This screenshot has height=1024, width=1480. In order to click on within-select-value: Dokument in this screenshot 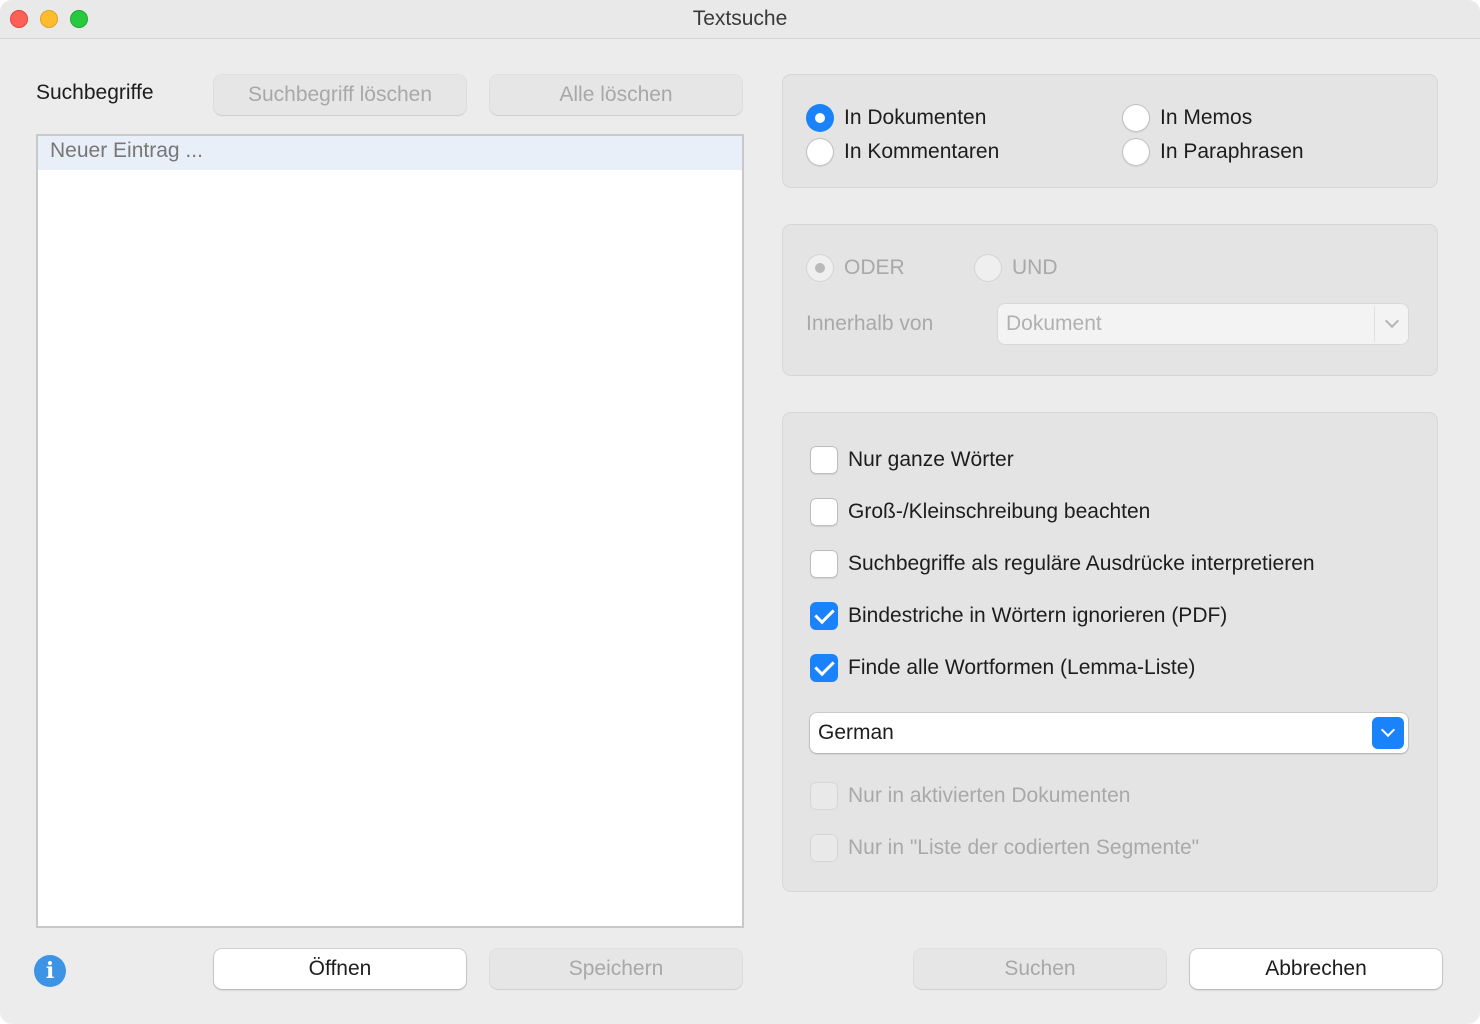, I will do `click(1054, 323)`.